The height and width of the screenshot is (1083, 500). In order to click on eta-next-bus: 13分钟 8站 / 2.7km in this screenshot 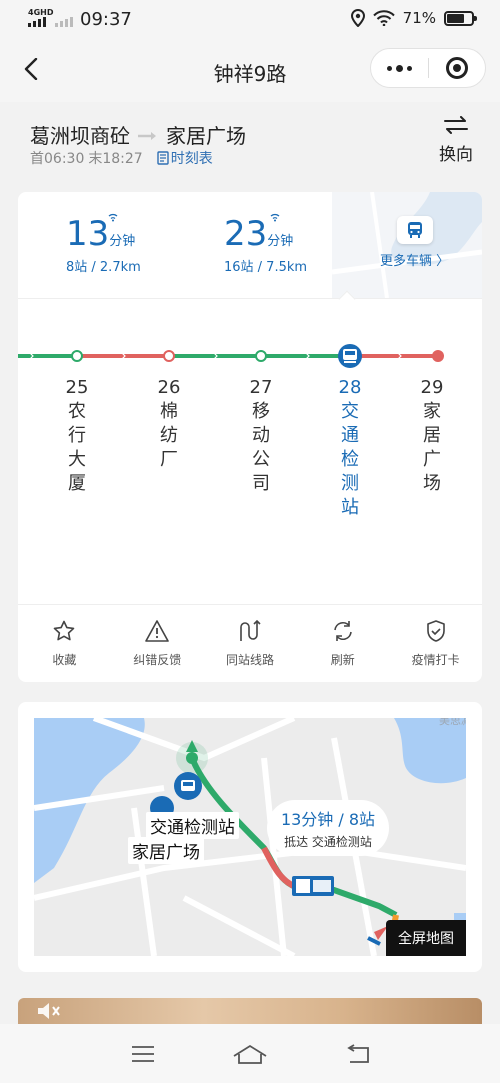, I will do `click(103, 244)`.